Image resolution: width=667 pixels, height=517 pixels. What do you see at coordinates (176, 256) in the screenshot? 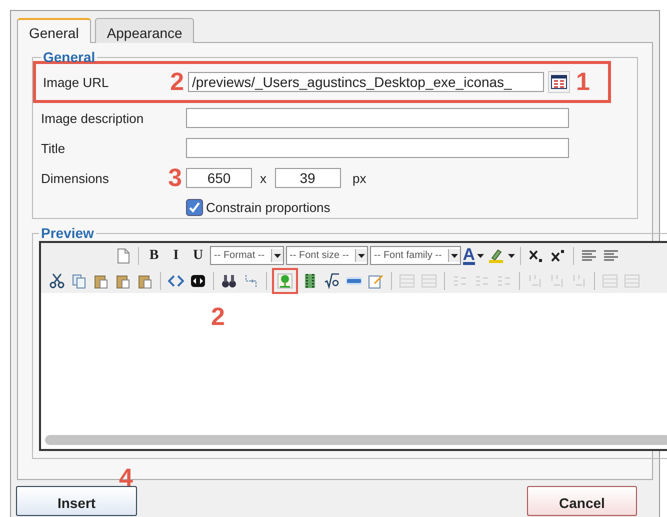
I see `format-button: I` at bounding box center [176, 256].